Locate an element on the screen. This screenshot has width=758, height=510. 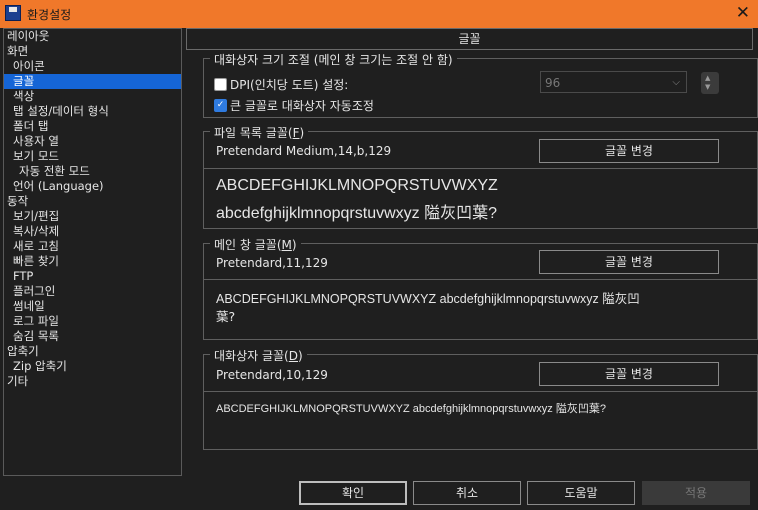
sidebar-item: 기타 is located at coordinates (92, 381).